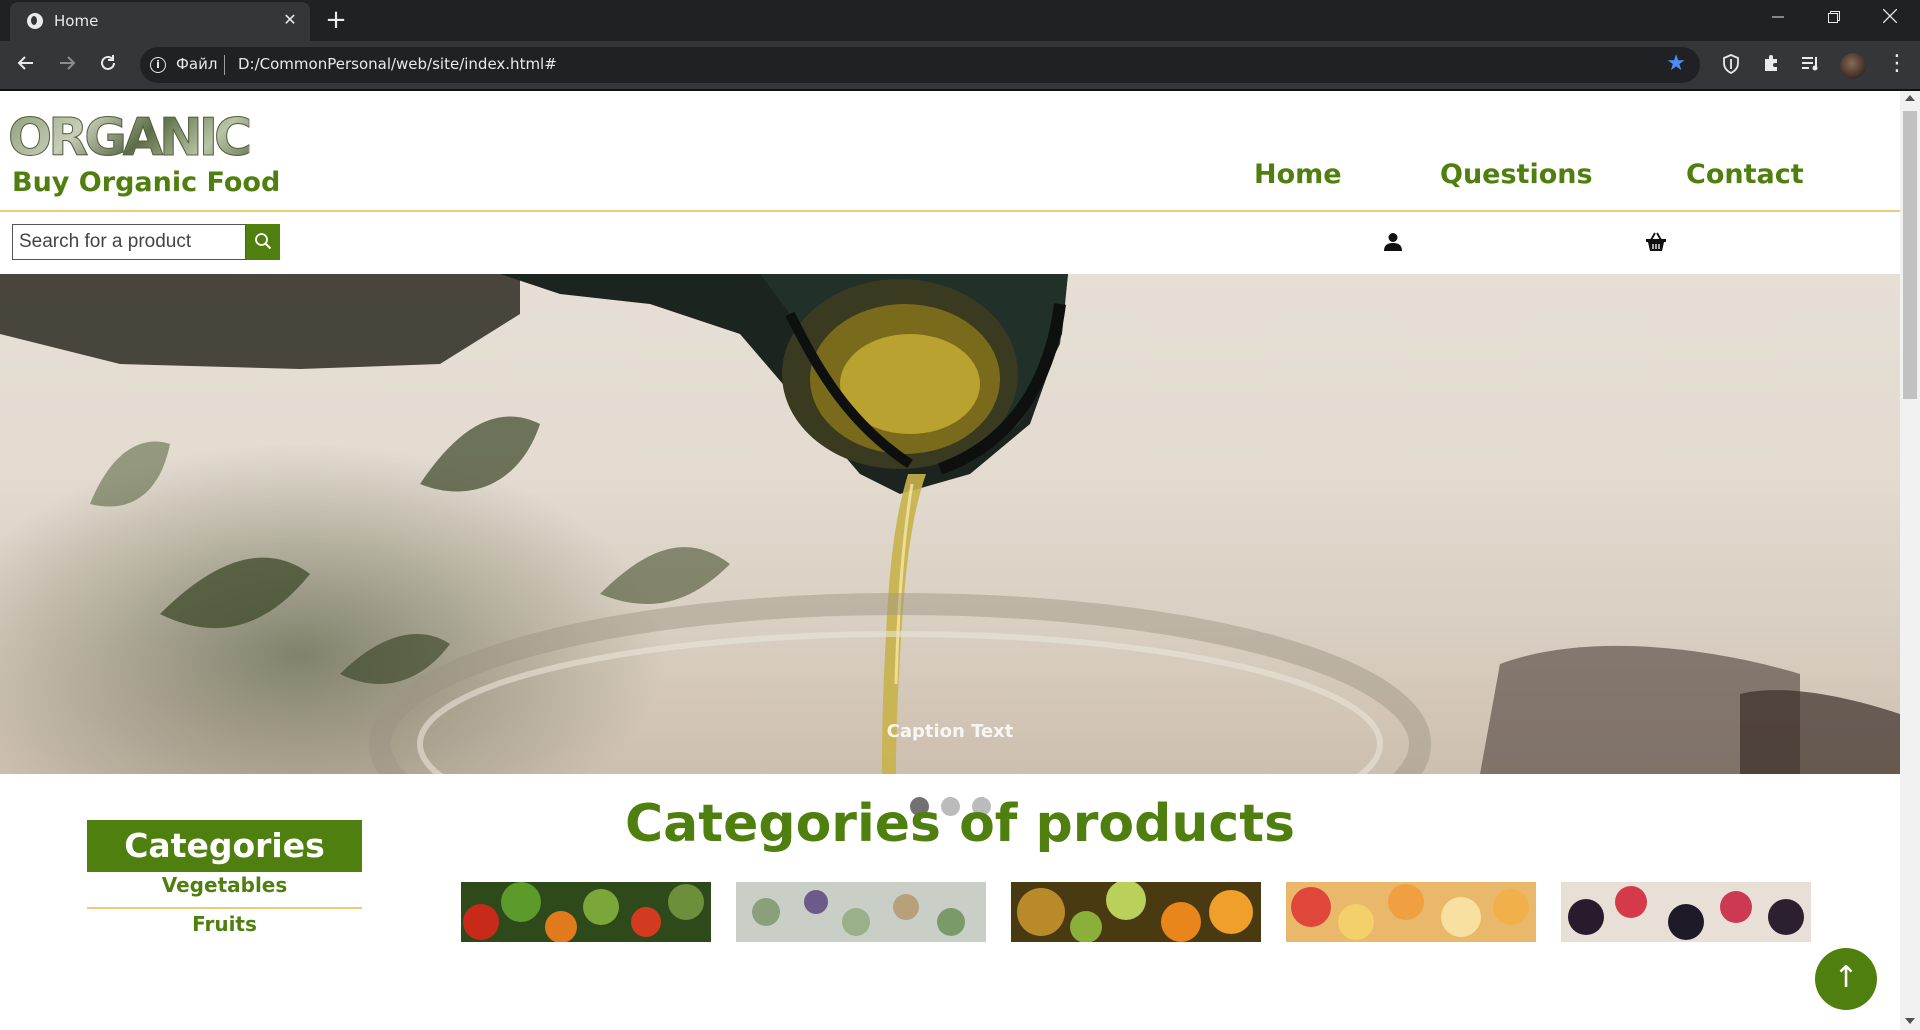  What do you see at coordinates (336, 21) in the screenshot?
I see `new-tab-button: +` at bounding box center [336, 21].